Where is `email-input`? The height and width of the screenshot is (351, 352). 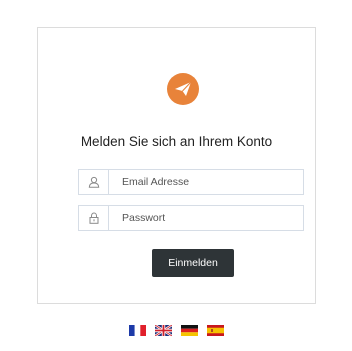
email-input is located at coordinates (211, 182).